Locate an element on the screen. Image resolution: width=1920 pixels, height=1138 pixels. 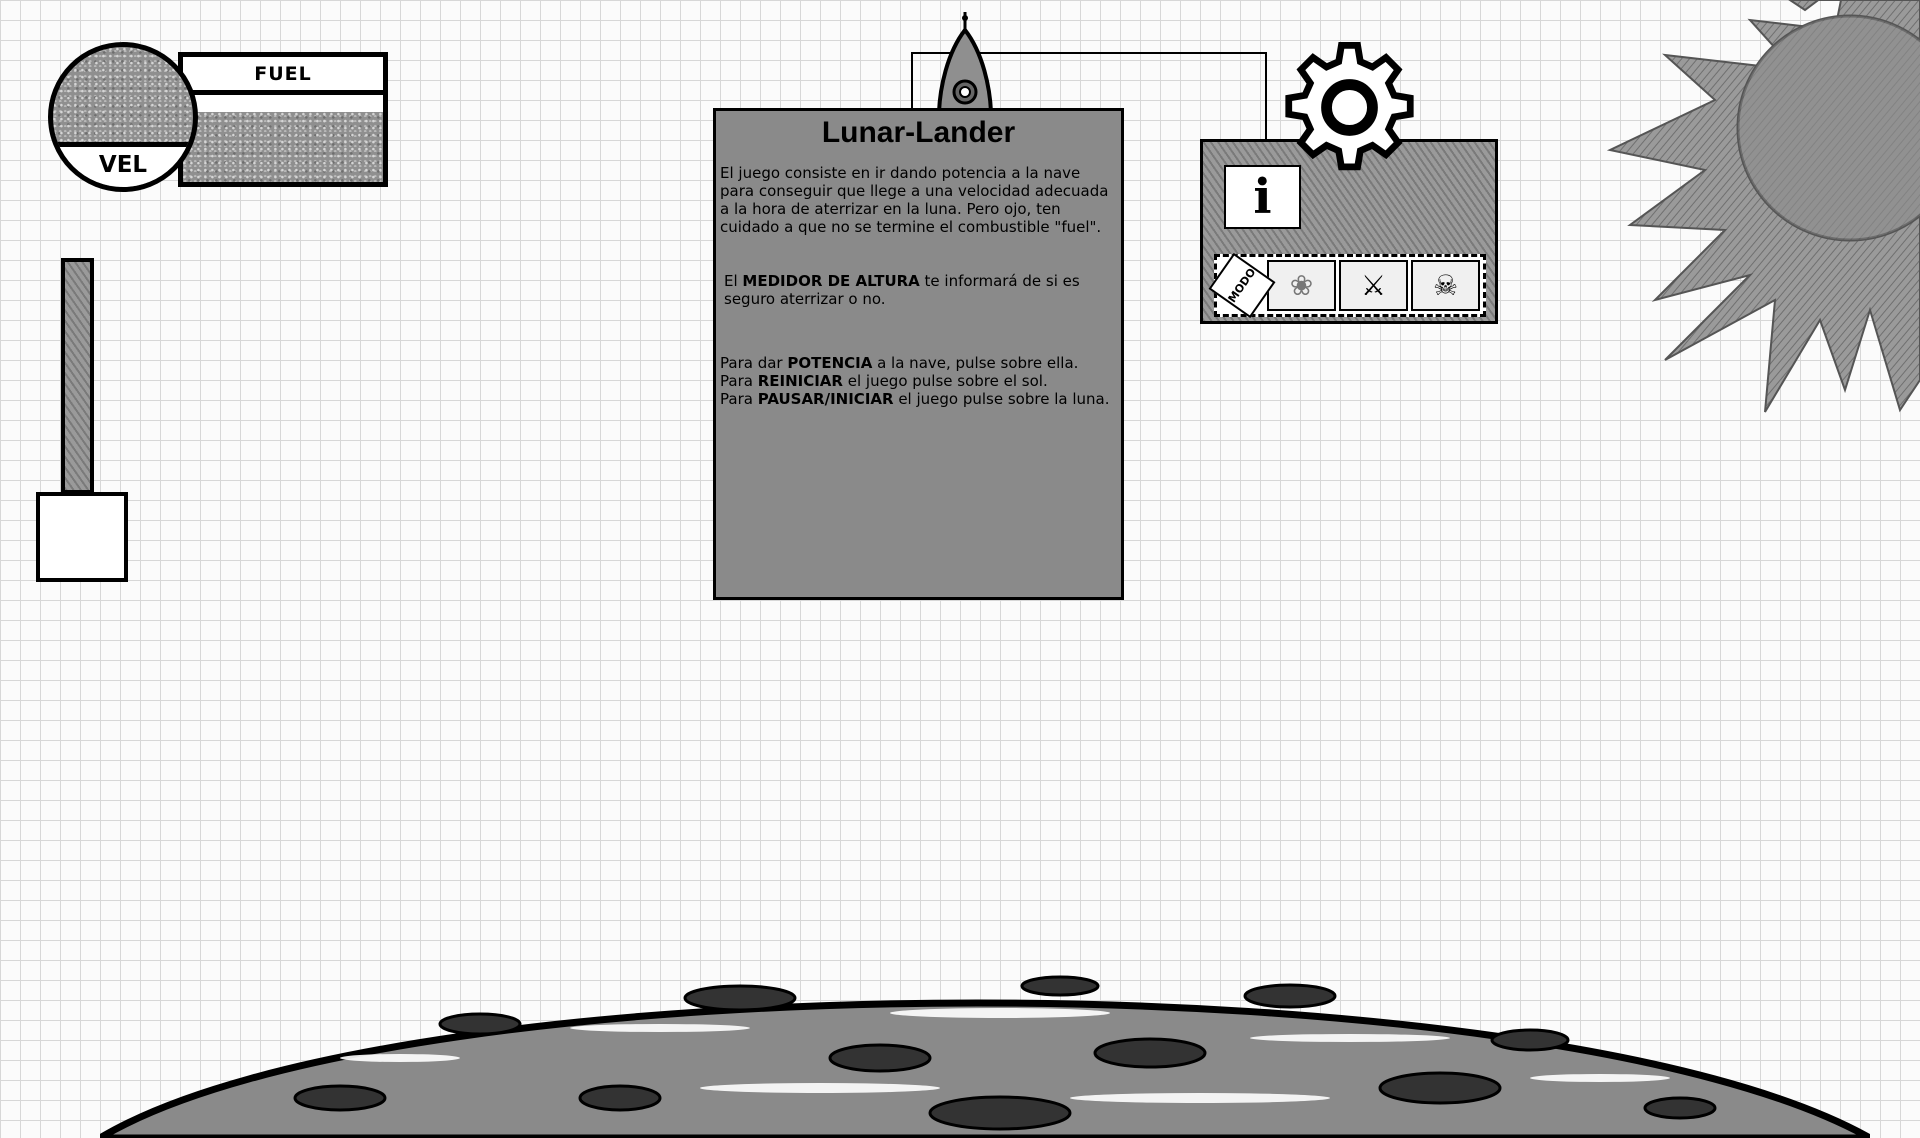
hud: FUEL VEL is located at coordinates (218, 117).